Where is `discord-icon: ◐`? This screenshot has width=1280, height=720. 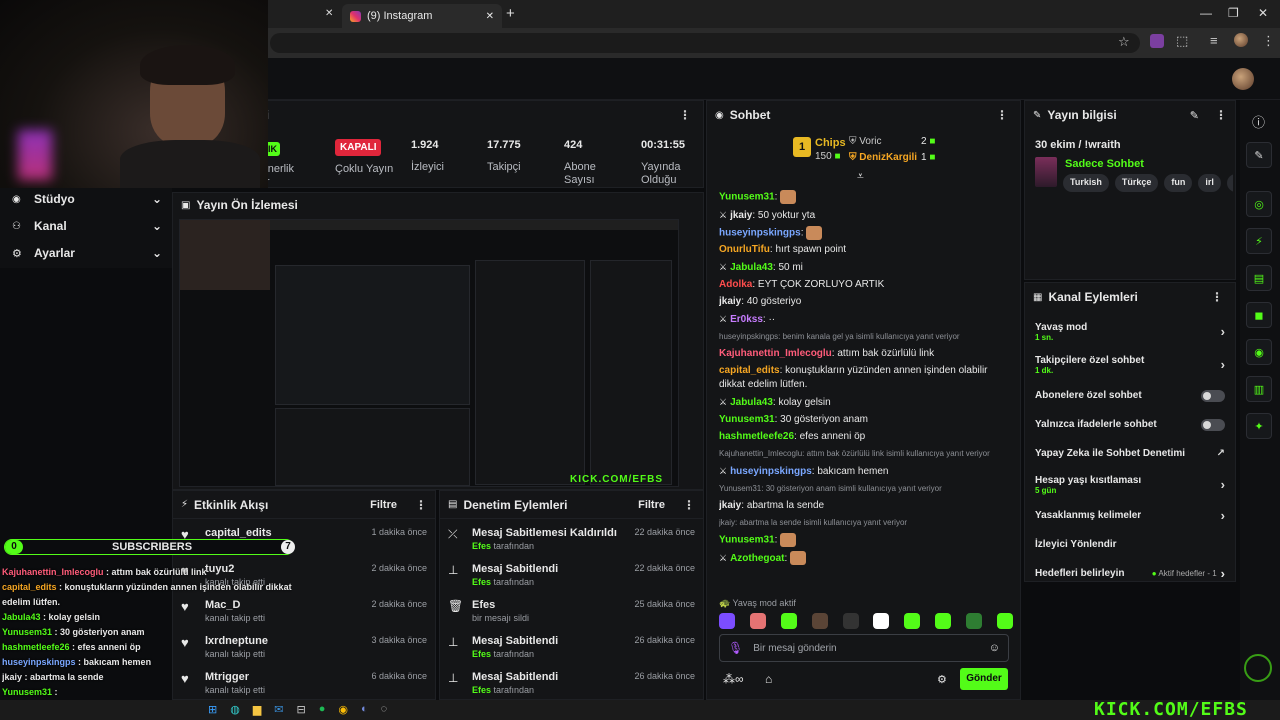 discord-icon: ◐ is located at coordinates (364, 709).